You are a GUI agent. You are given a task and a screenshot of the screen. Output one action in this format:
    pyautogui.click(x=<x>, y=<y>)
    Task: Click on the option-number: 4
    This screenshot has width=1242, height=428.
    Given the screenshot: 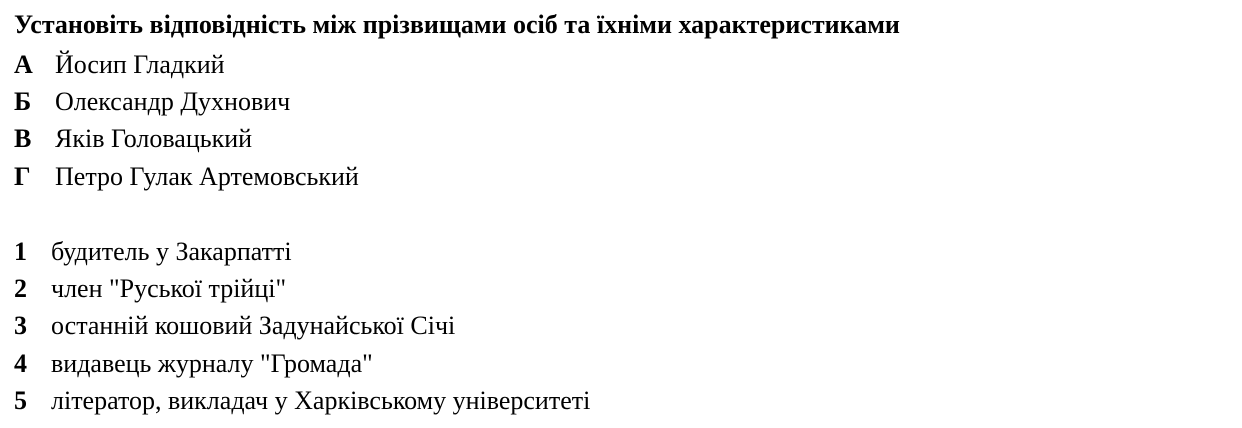 What is the action you would take?
    pyautogui.click(x=20, y=363)
    